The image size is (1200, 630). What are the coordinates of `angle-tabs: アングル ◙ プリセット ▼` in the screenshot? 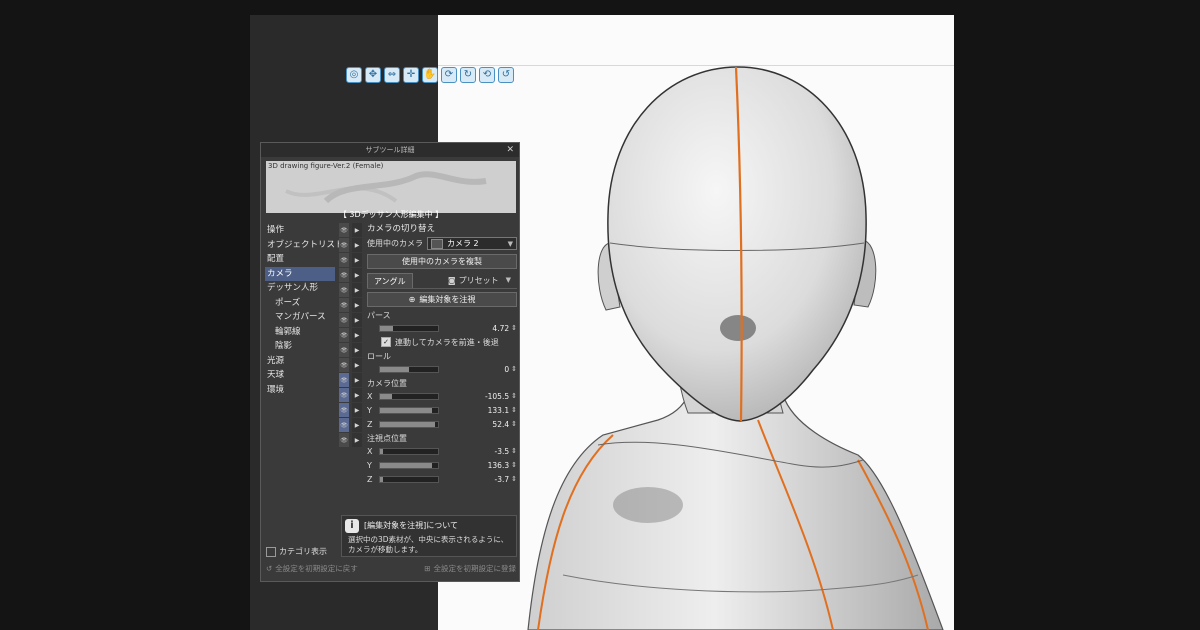 It's located at (442, 281).